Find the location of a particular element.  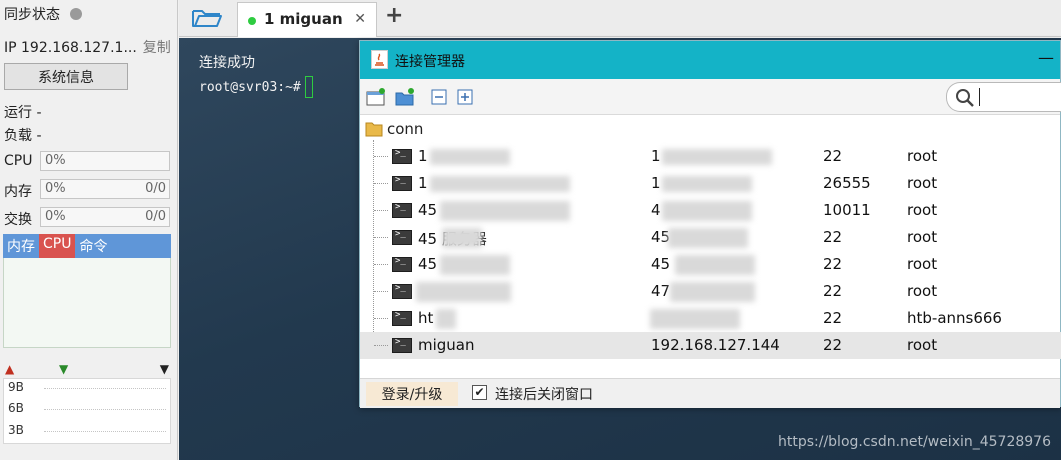

network-interface-dropdown-icon: ▼ is located at coordinates (164, 369).